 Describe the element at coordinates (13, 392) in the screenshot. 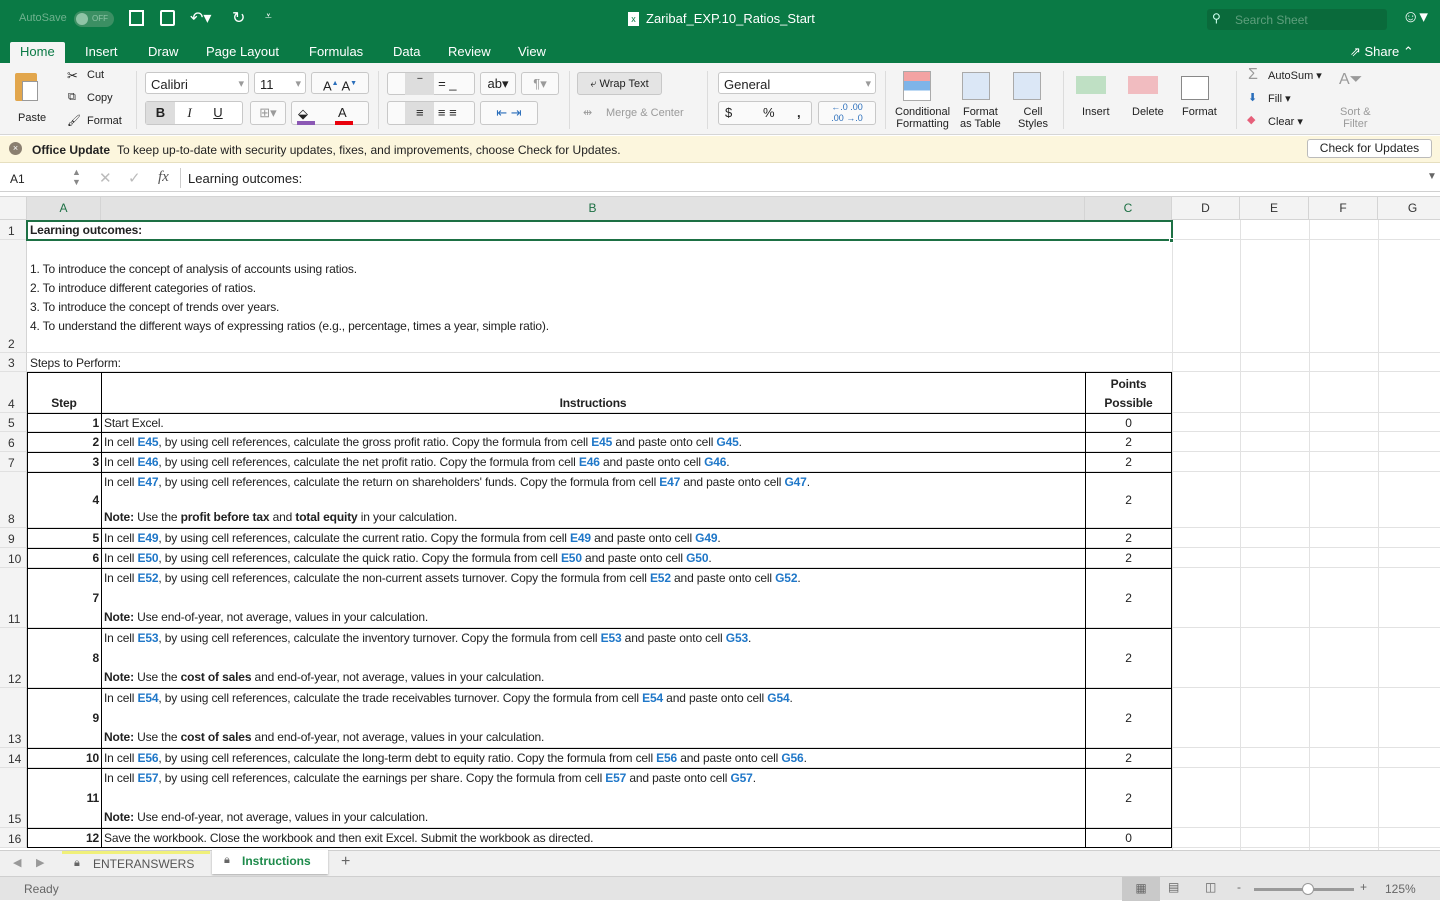

I see `row-header-4: 4` at that location.